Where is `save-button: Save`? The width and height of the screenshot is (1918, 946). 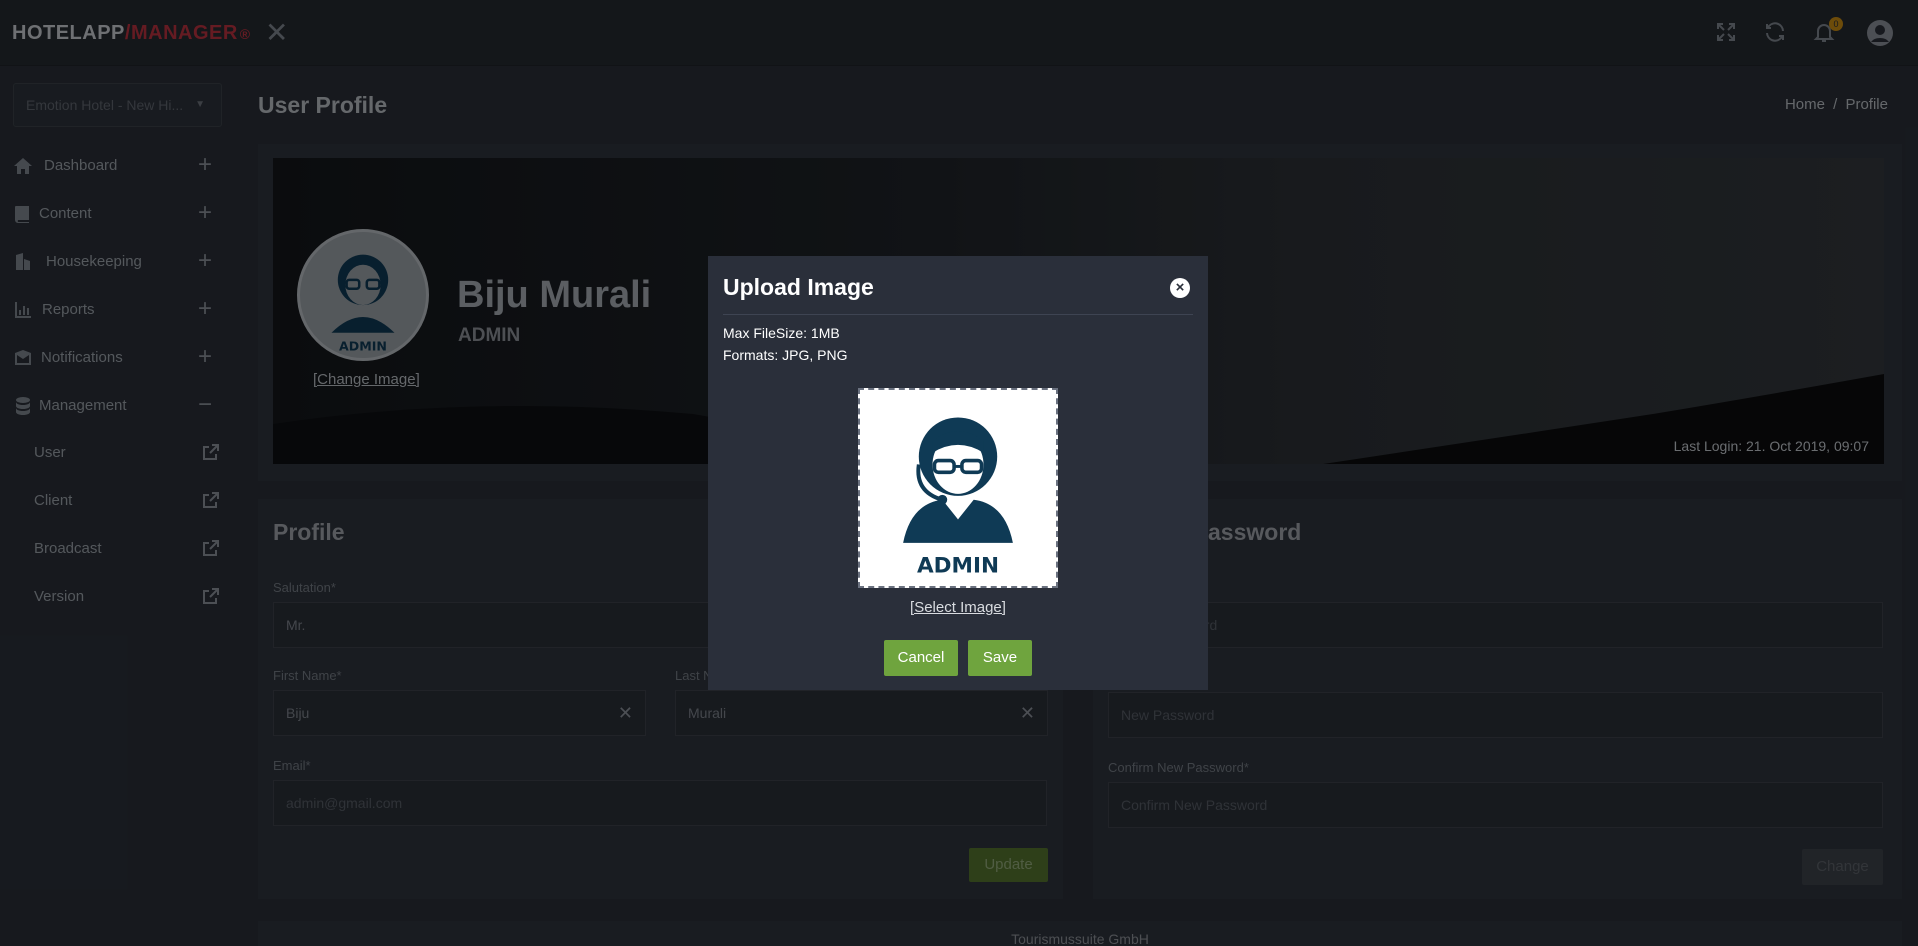 save-button: Save is located at coordinates (1000, 658).